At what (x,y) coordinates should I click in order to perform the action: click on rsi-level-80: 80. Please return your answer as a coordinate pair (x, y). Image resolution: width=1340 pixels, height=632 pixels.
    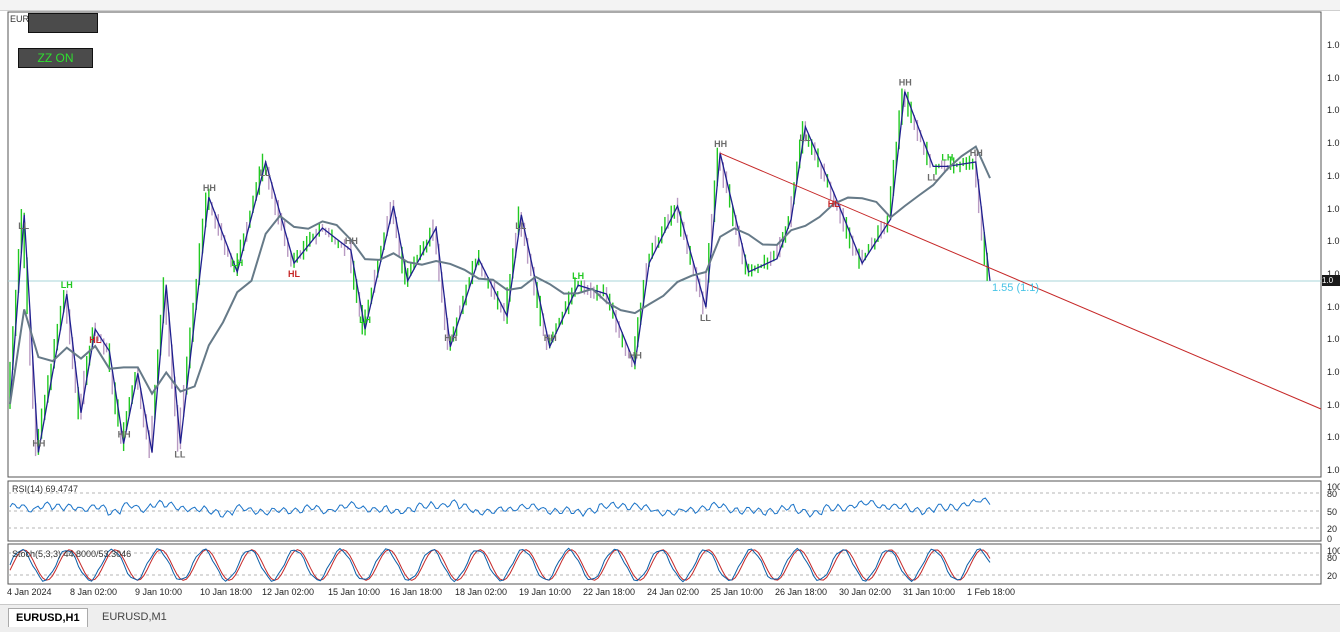
    Looking at the image, I should click on (1332, 494).